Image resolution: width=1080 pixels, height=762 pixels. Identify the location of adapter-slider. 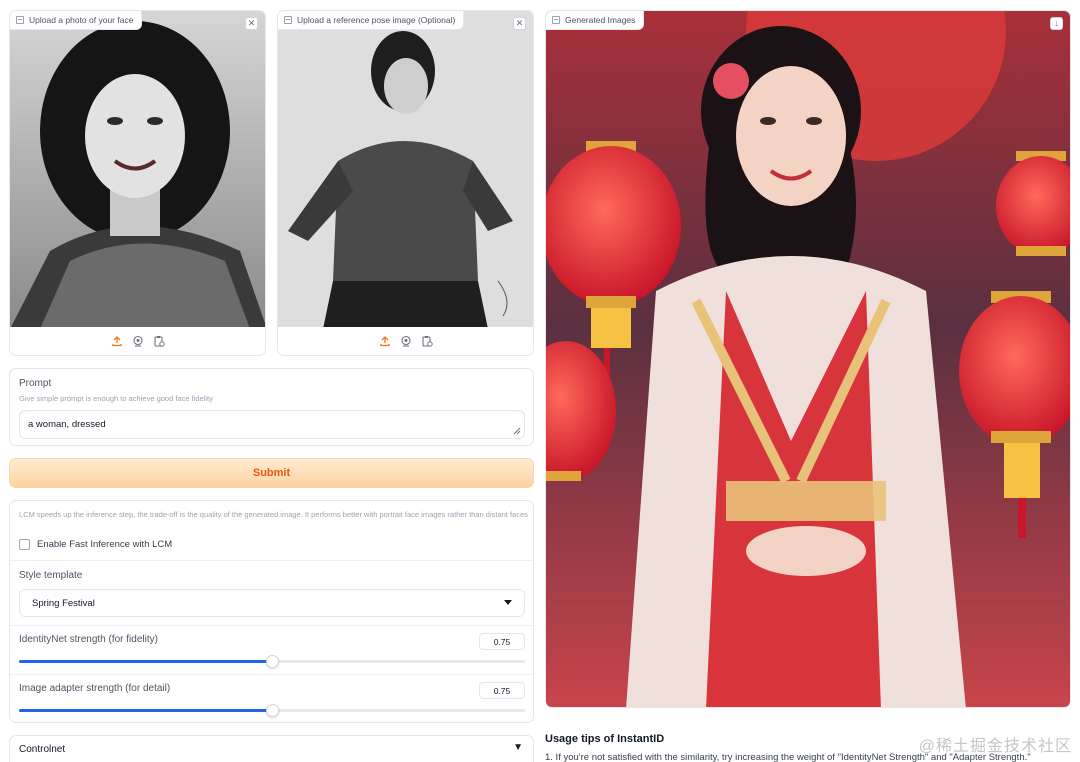
(272, 710).